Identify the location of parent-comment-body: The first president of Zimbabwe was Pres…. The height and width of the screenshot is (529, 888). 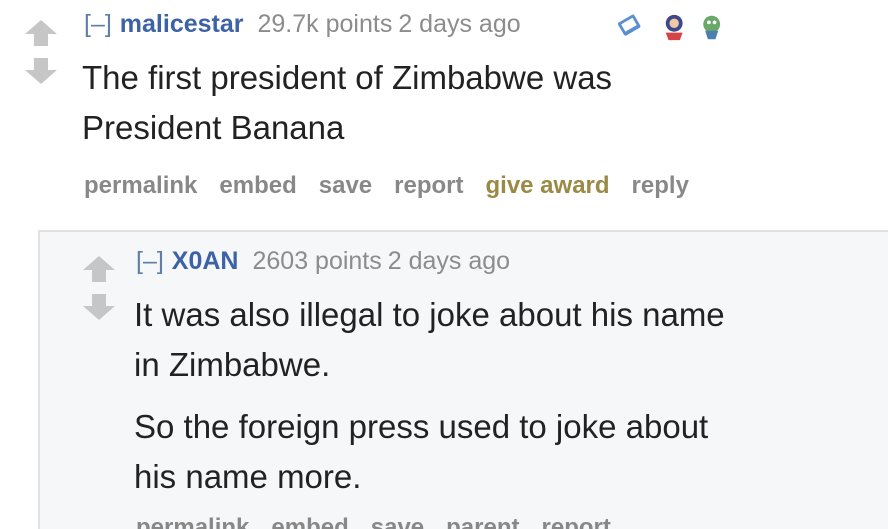
(347, 103).